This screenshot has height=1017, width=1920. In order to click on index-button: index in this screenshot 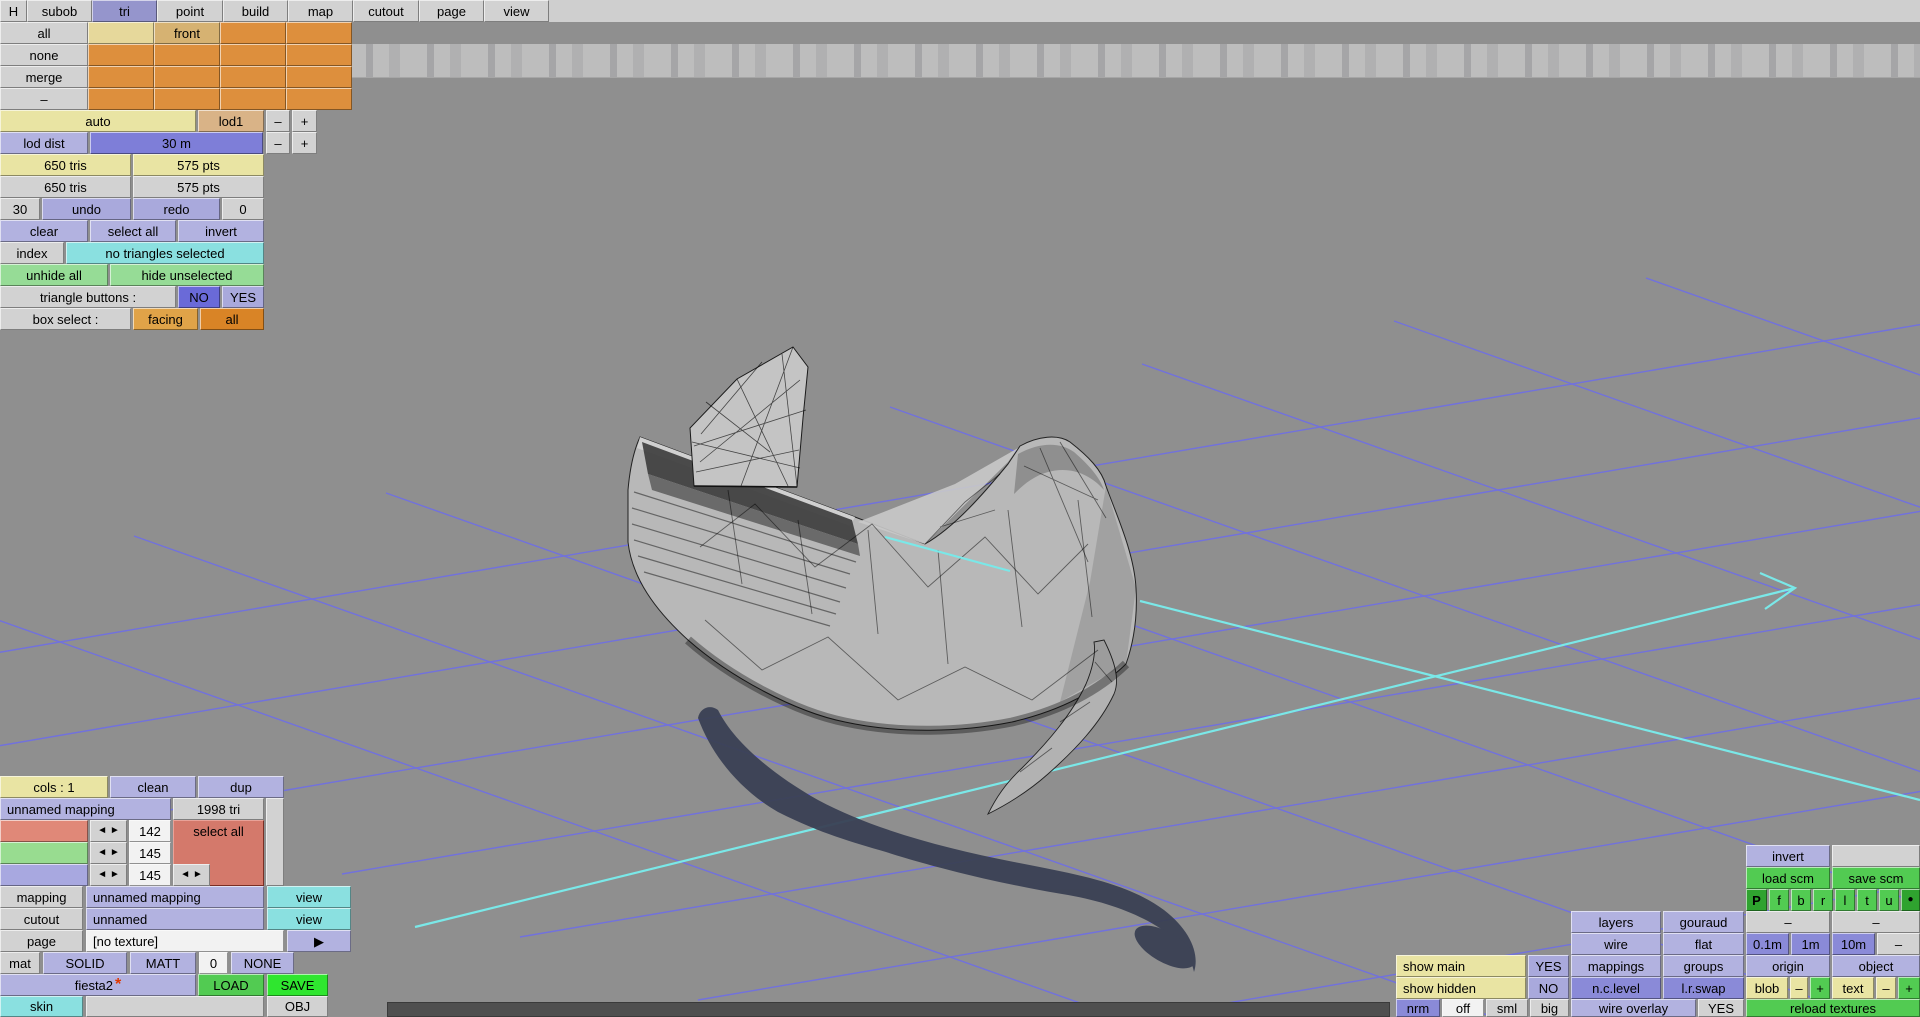, I will do `click(32, 253)`.